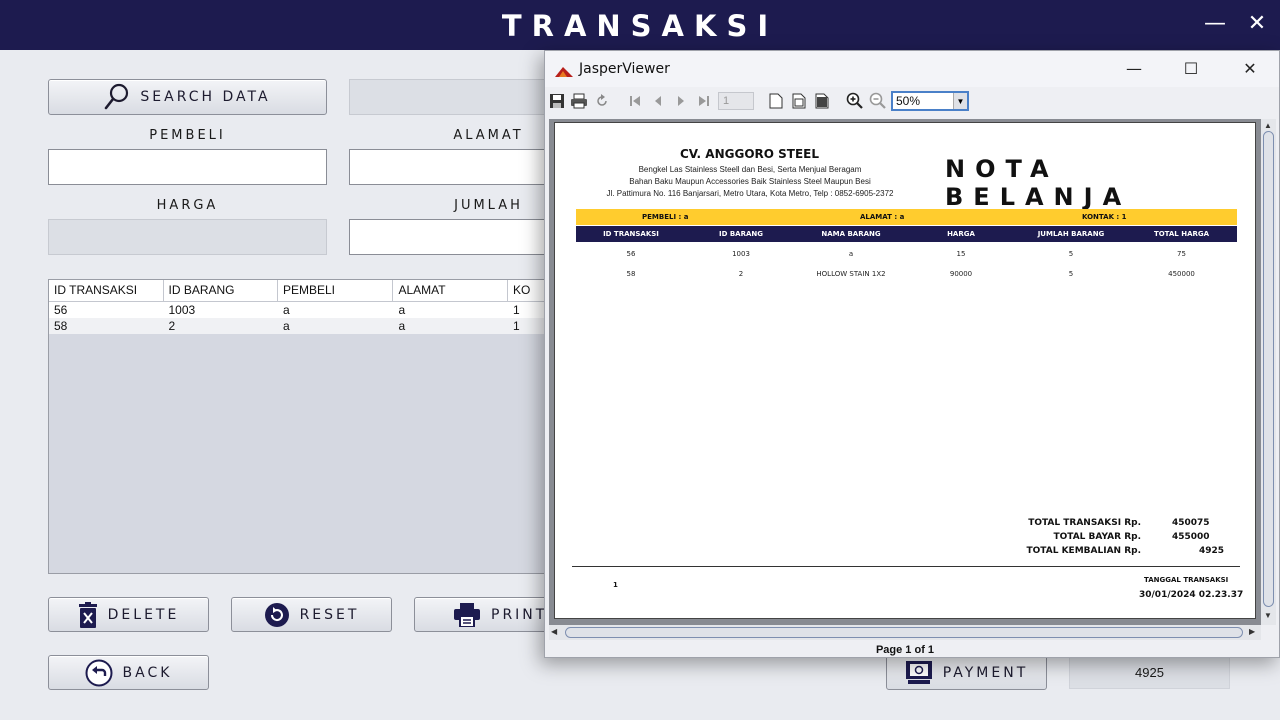 The width and height of the screenshot is (1280, 720). I want to click on harga-field, so click(187, 237).